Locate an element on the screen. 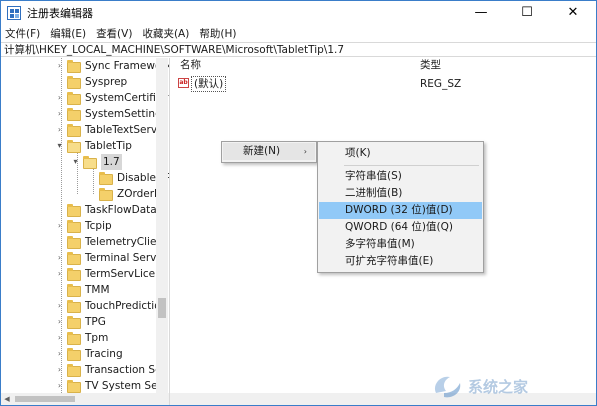 This screenshot has width=597, height=406. tree-item-label: Tracing is located at coordinates (104, 354).